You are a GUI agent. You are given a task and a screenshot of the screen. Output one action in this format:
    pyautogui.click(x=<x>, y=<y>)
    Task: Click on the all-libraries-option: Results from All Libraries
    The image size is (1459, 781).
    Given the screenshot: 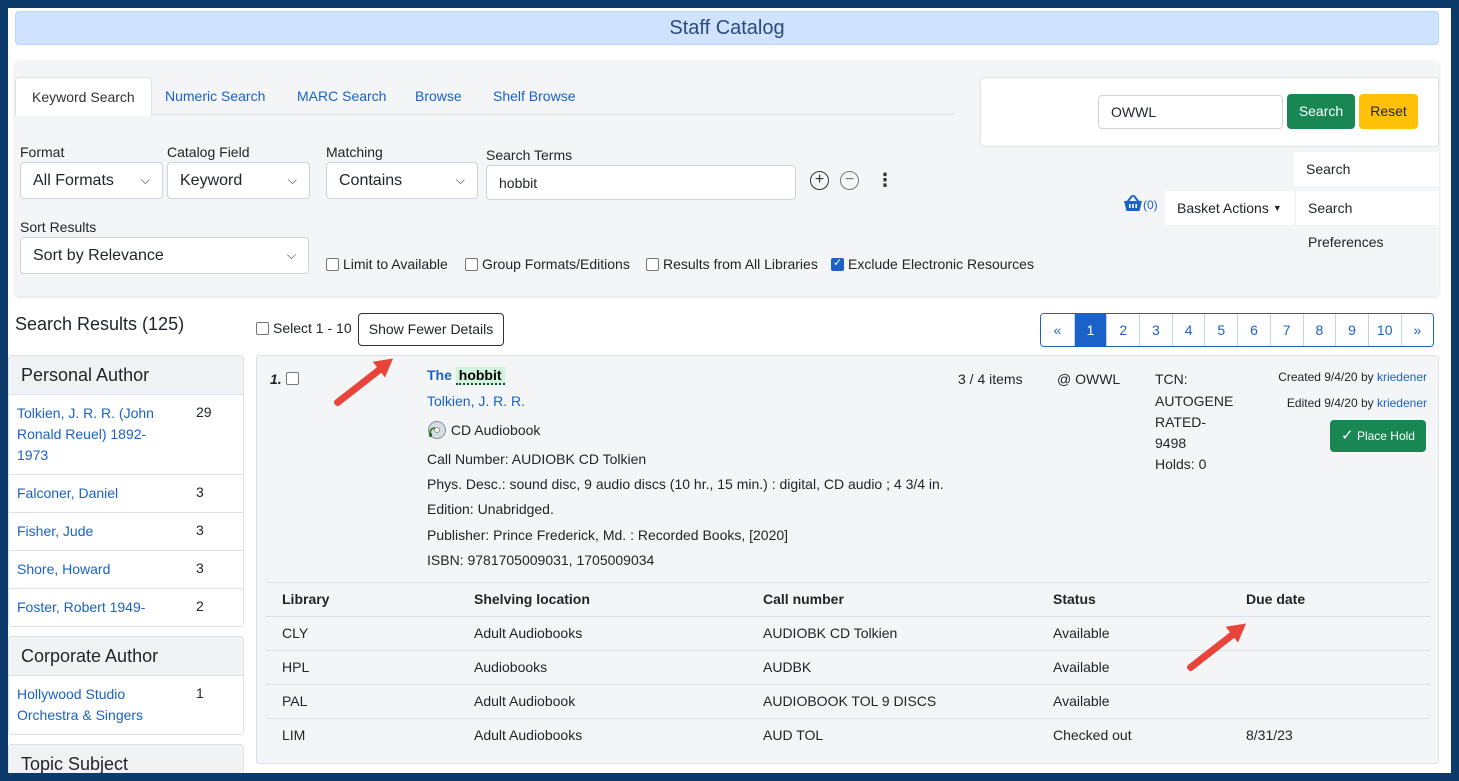 What is the action you would take?
    pyautogui.click(x=732, y=264)
    